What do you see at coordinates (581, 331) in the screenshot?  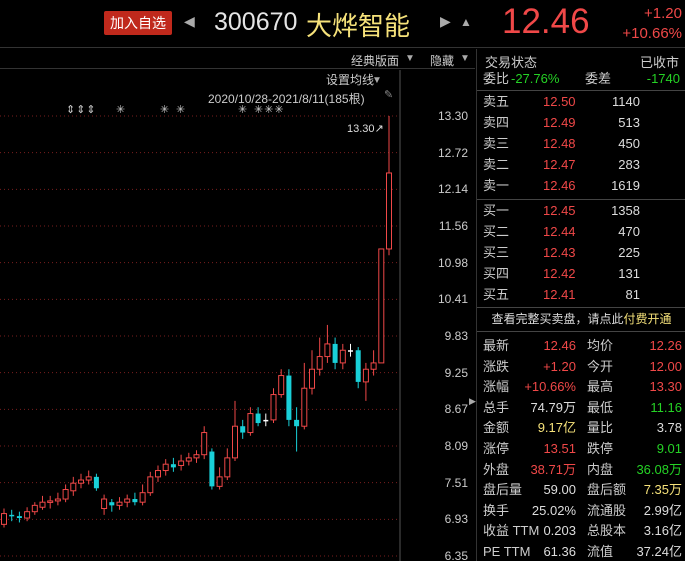 I see `divider` at bounding box center [581, 331].